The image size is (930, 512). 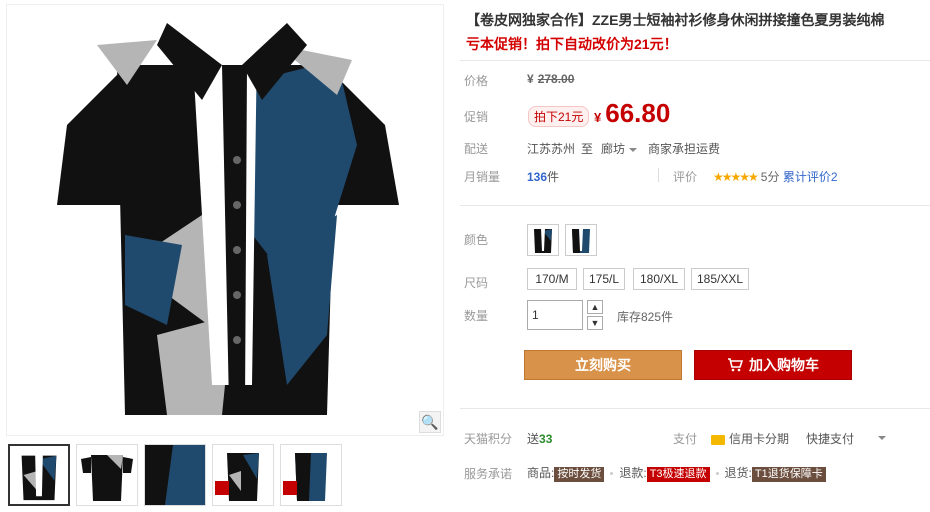 I want to click on size-label: 尺码, so click(x=476, y=283).